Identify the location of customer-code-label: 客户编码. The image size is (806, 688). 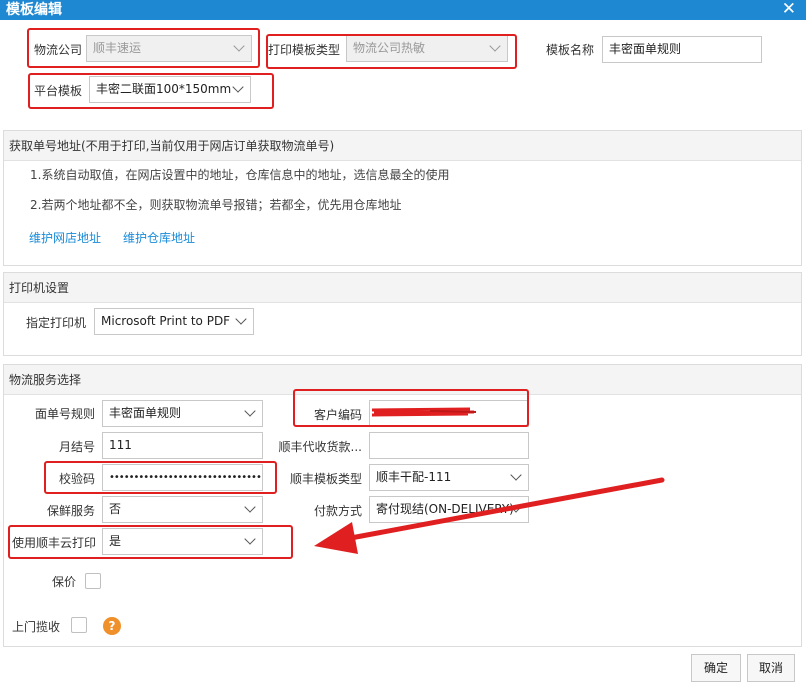
(337, 415).